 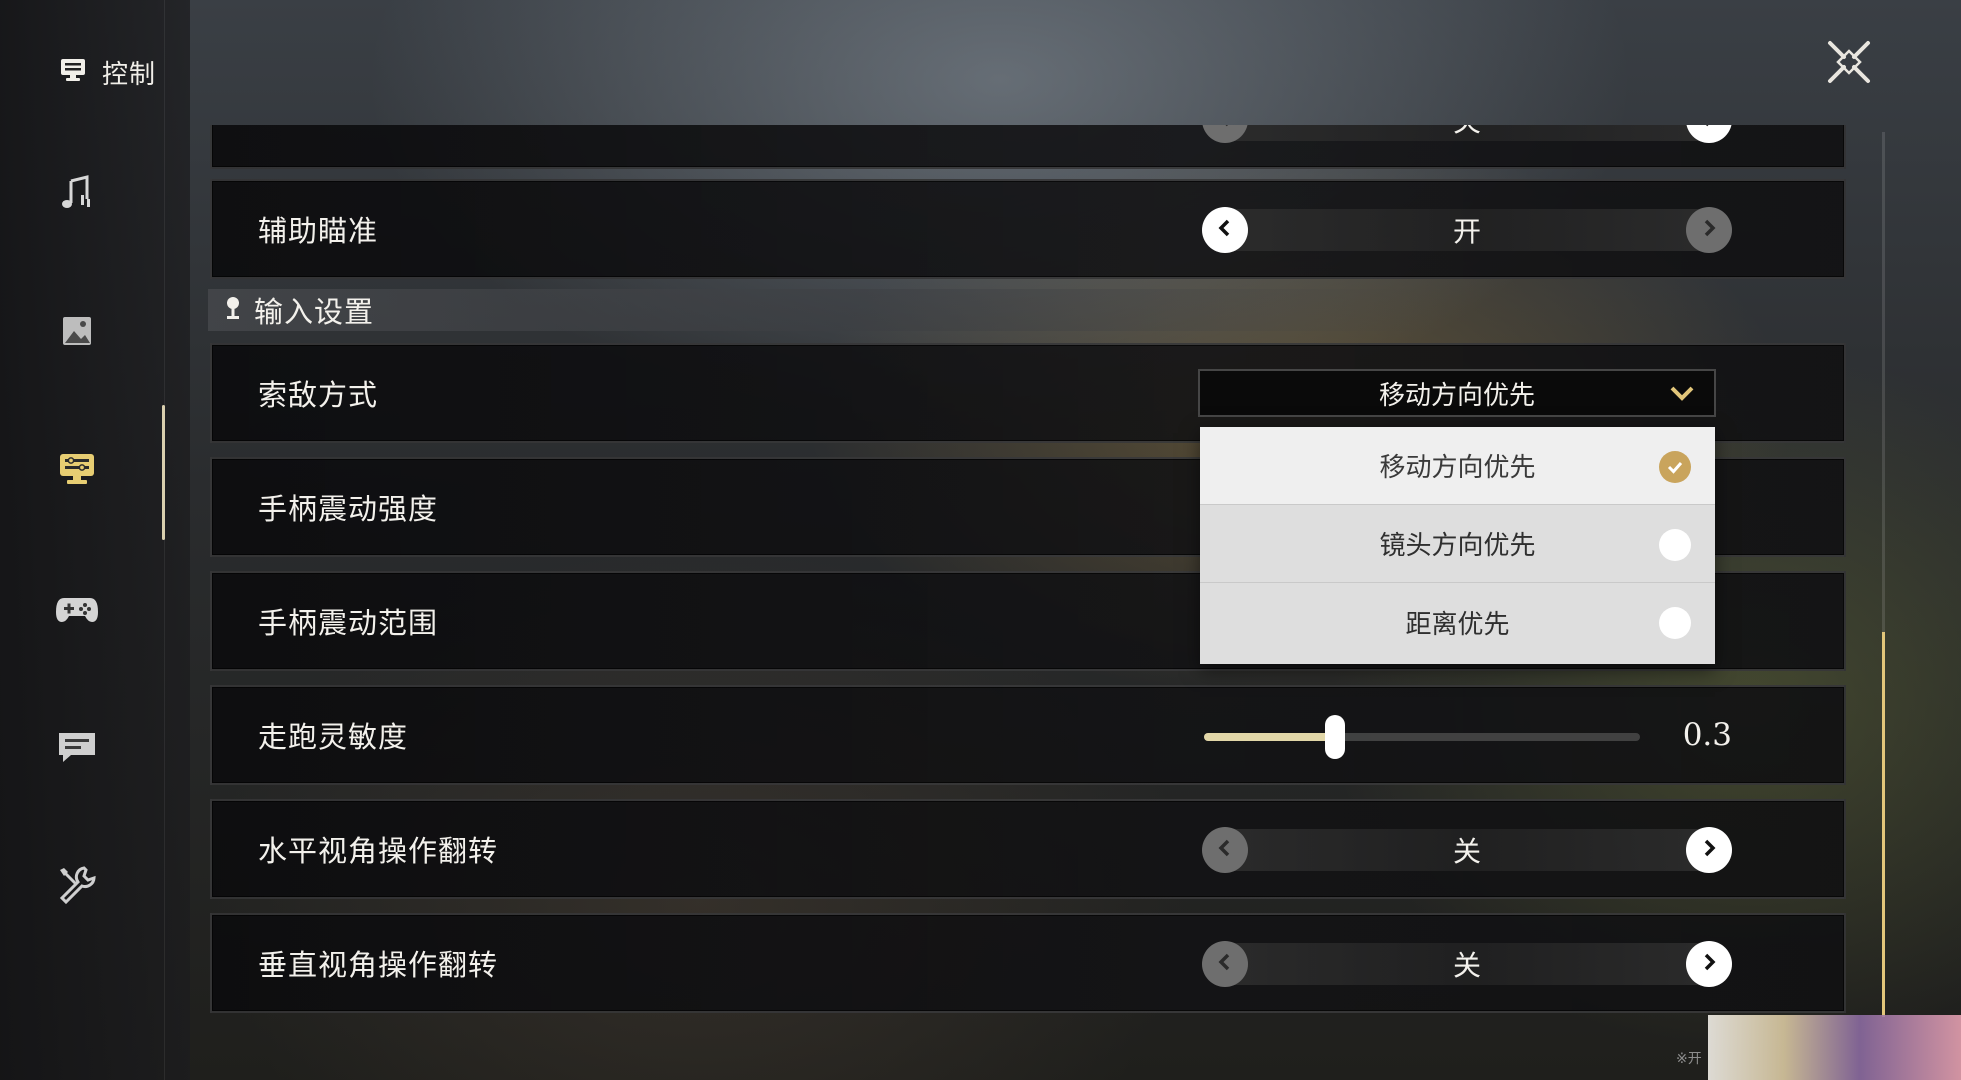 What do you see at coordinates (333, 737) in the screenshot?
I see `setting-label: 走跑灵敏度` at bounding box center [333, 737].